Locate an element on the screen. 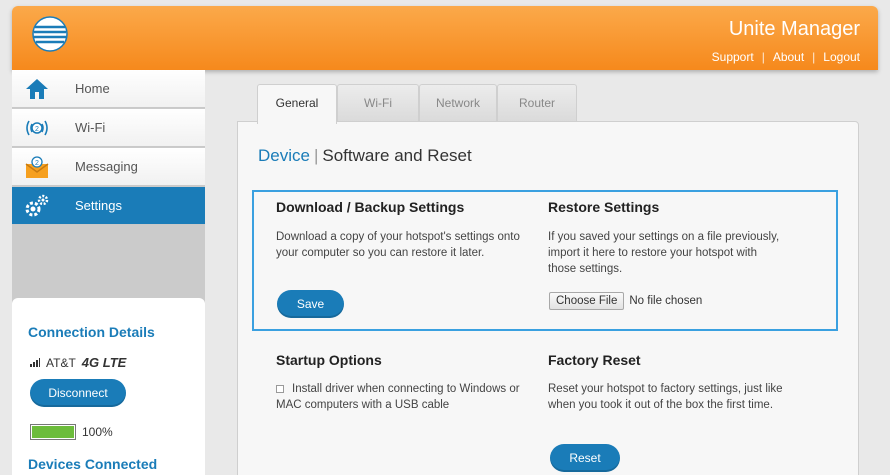  about-link: About is located at coordinates (788, 57).